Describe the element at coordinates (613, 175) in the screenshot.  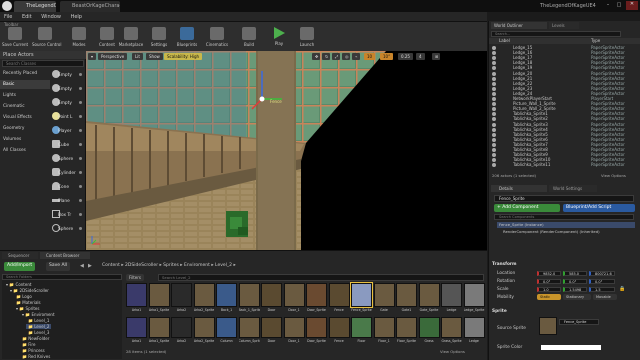
I see `outliner-view-options: View Options` at that location.